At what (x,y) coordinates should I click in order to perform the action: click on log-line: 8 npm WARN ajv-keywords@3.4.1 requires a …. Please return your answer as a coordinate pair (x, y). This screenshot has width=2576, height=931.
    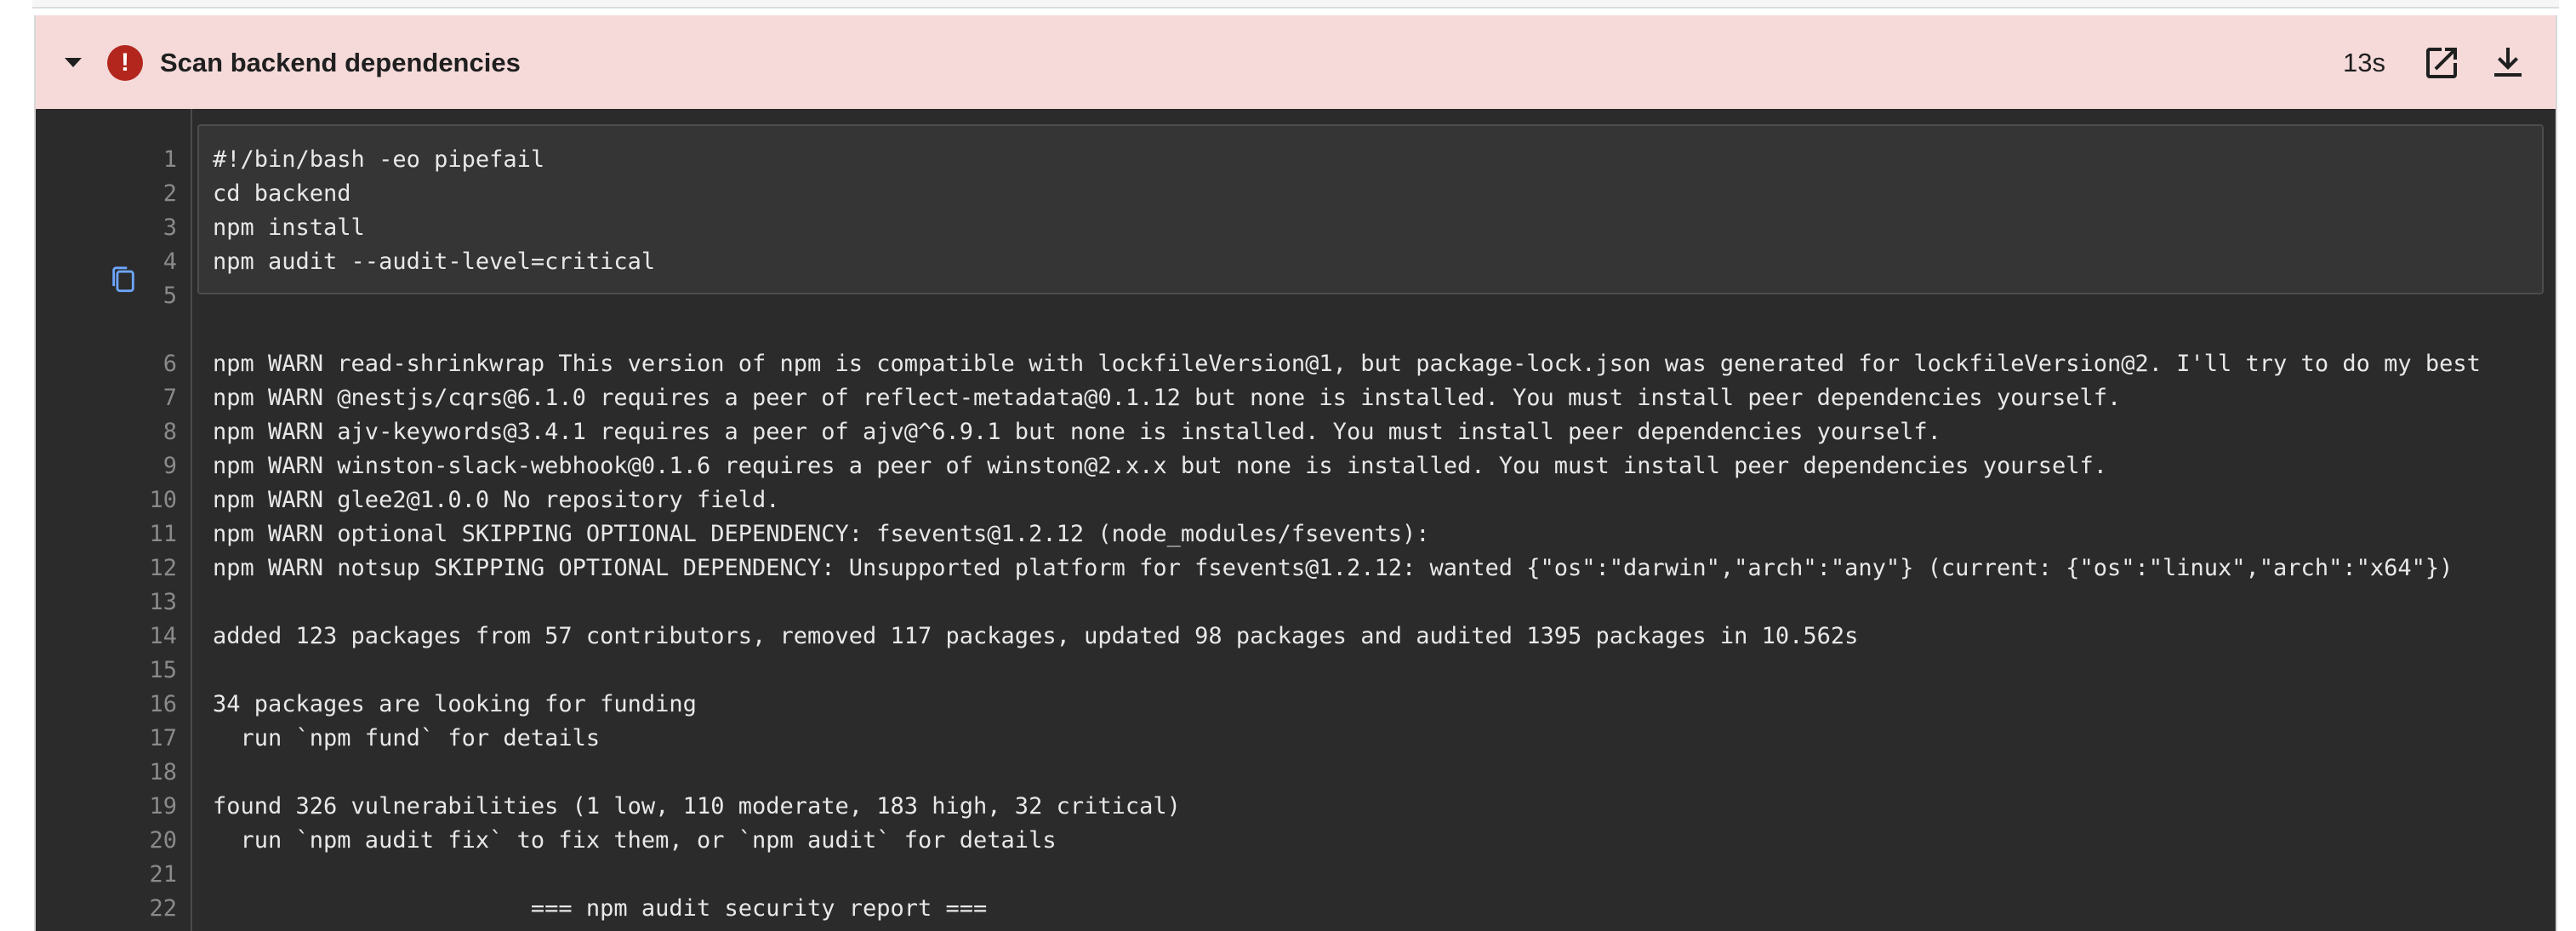
    Looking at the image, I should click on (1296, 432).